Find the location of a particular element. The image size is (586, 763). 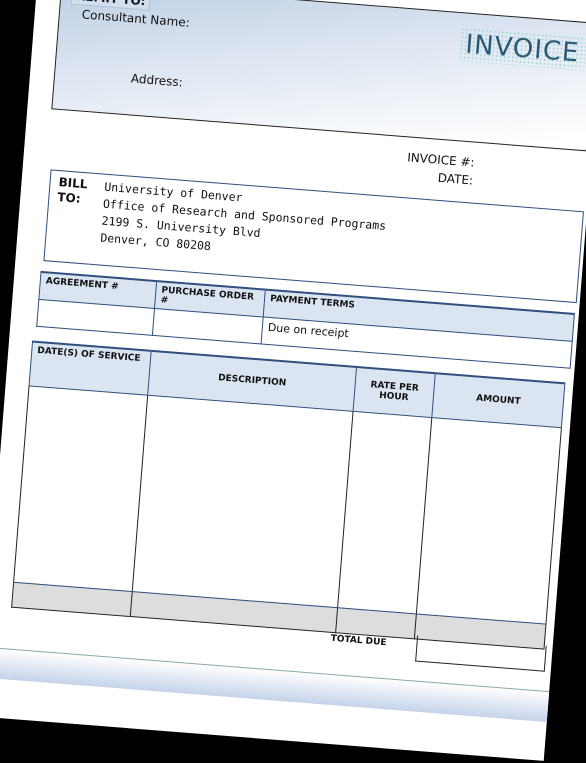

amount-cell is located at coordinates (489, 520).